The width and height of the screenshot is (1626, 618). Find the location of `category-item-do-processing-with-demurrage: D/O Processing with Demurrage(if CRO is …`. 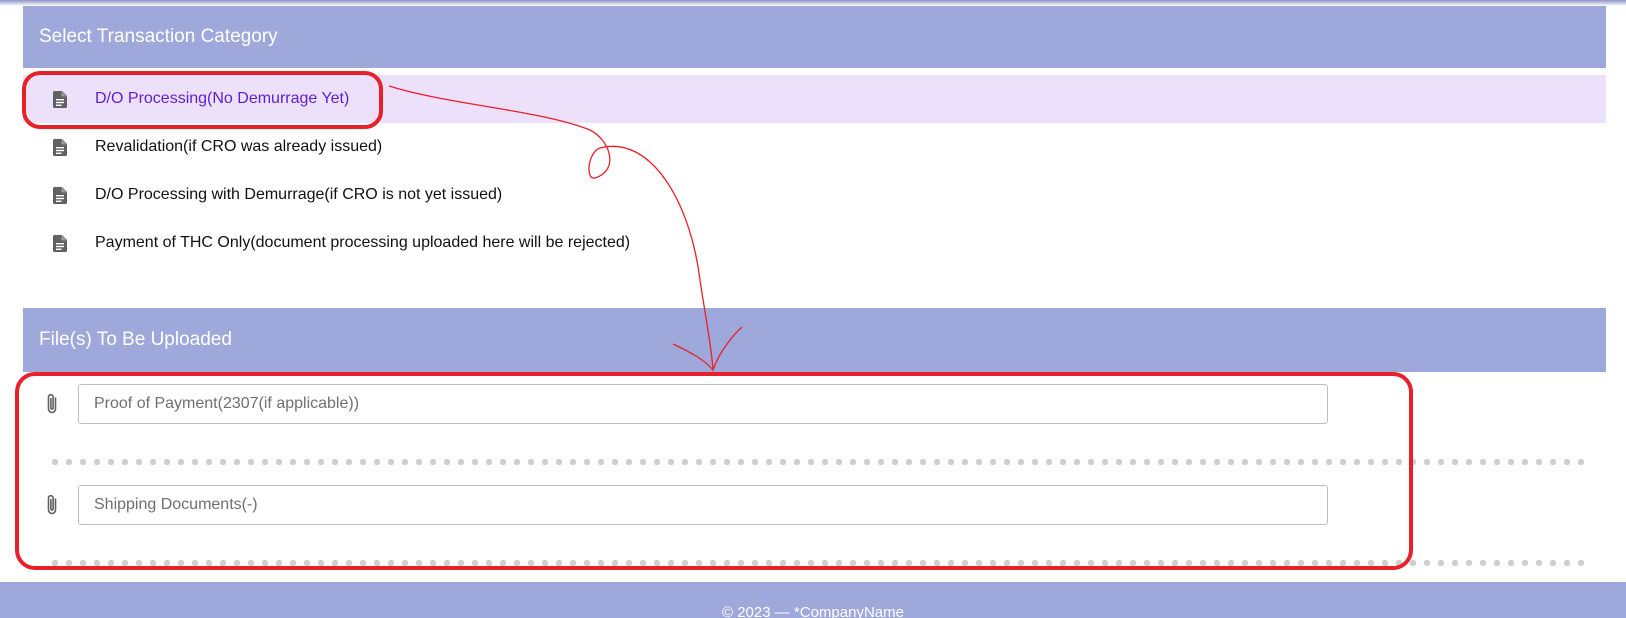

category-item-do-processing-with-demurrage: D/O Processing with Demurrage(if CRO is … is located at coordinates (814, 195).